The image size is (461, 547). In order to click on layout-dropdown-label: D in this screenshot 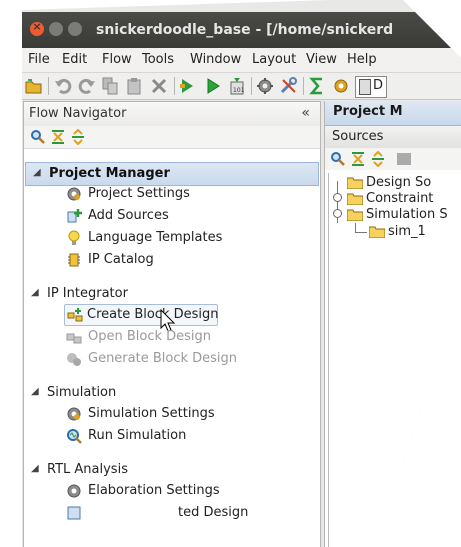, I will do `click(378, 85)`.